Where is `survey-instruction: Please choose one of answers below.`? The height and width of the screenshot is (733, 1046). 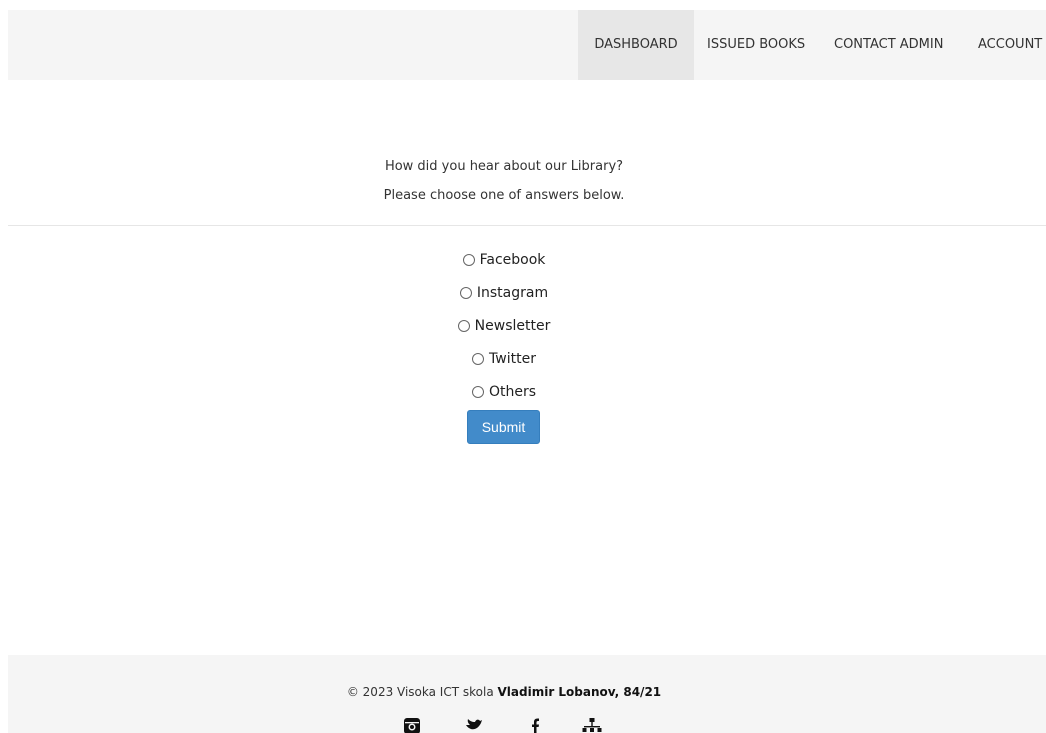 survey-instruction: Please choose one of answers below. is located at coordinates (504, 195).